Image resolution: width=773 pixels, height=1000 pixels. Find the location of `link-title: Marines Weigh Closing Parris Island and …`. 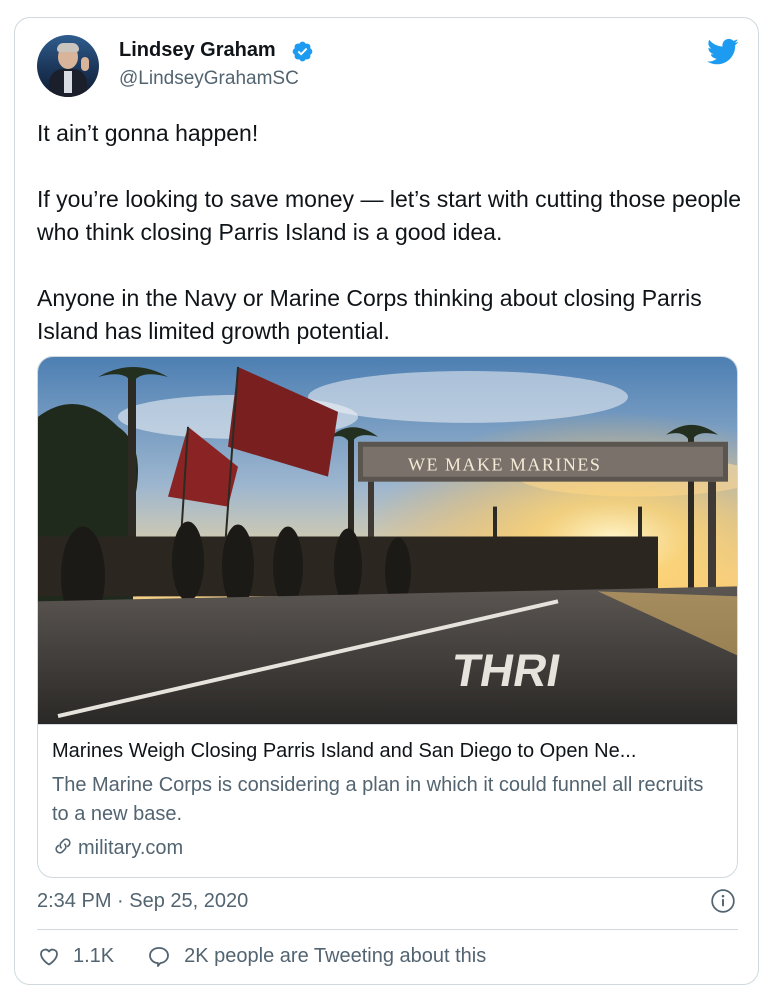

link-title: Marines Weigh Closing Parris Island and … is located at coordinates (388, 751).